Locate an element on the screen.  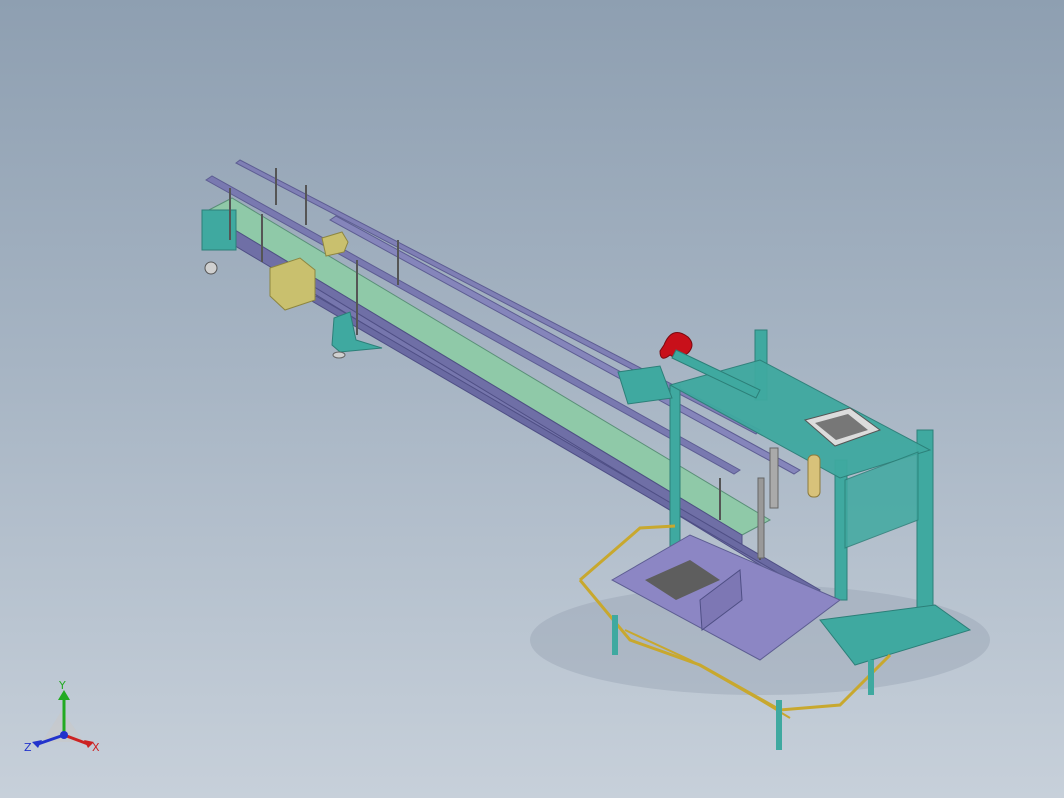
y-axis-label: Y is located at coordinates (62, 686).